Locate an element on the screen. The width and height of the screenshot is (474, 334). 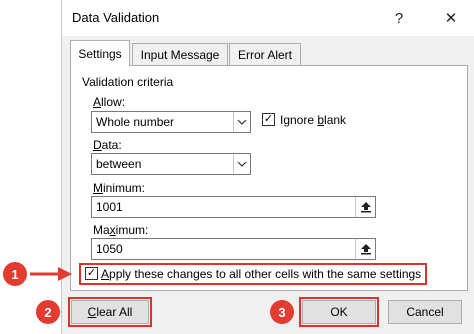
allow-select-value: Whole number is located at coordinates (135, 122).